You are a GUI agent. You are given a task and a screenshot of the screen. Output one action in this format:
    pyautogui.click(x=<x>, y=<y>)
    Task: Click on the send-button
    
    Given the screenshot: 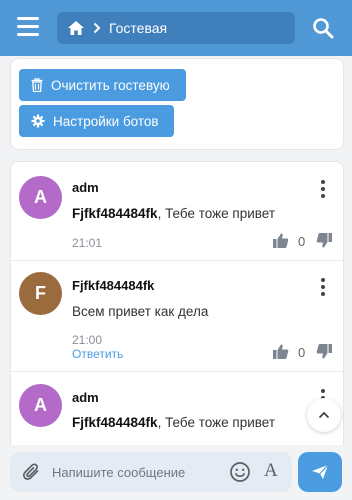 What is the action you would take?
    pyautogui.click(x=320, y=472)
    